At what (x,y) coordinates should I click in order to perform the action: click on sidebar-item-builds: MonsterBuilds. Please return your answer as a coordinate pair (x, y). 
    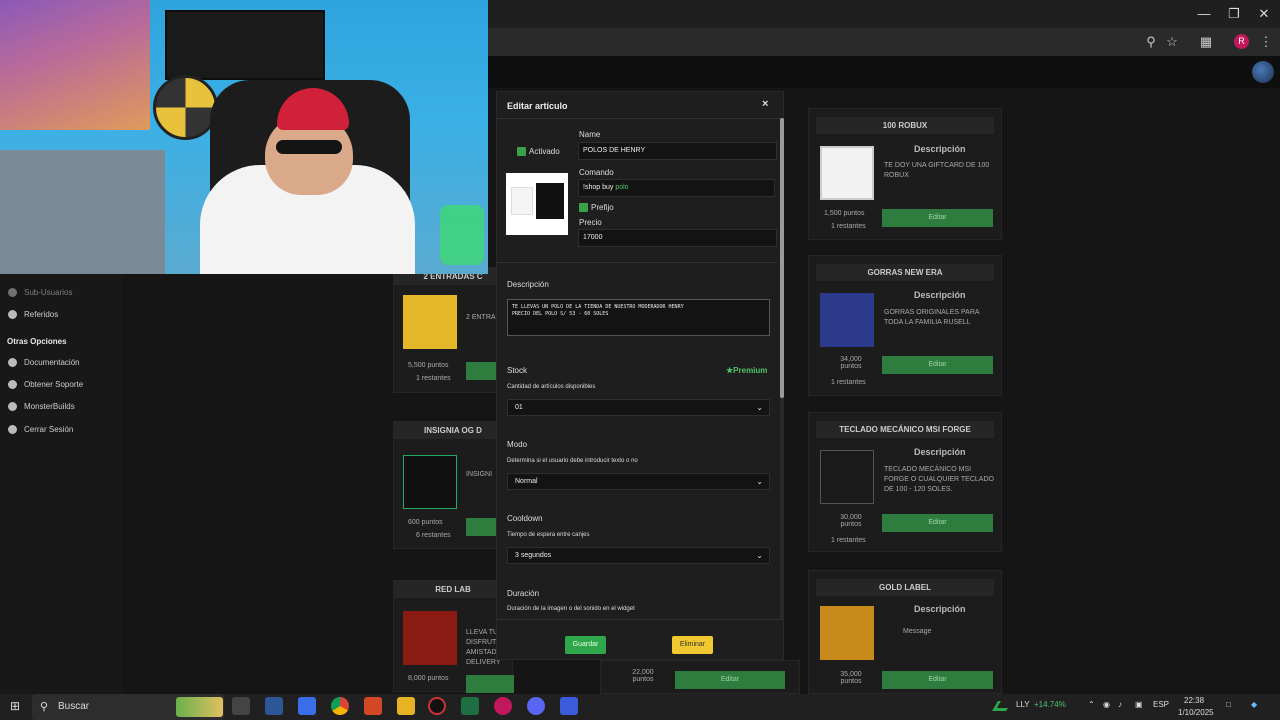
    Looking at the image, I should click on (41, 406).